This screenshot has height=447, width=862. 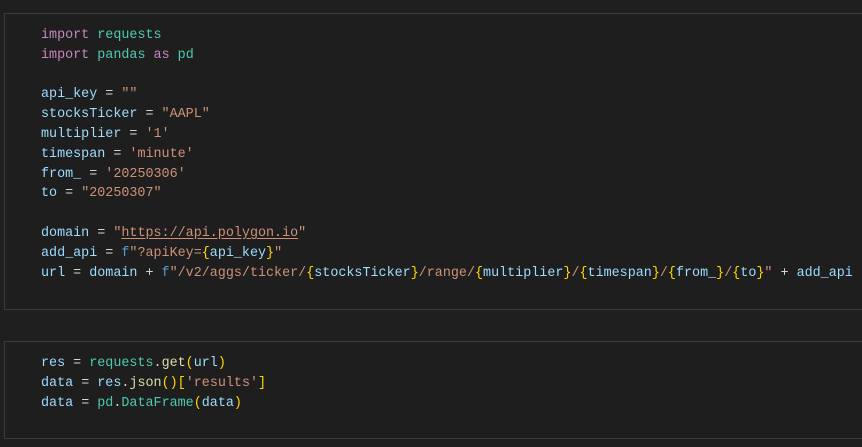 What do you see at coordinates (663, 273) in the screenshot?
I see `code-token: /` at bounding box center [663, 273].